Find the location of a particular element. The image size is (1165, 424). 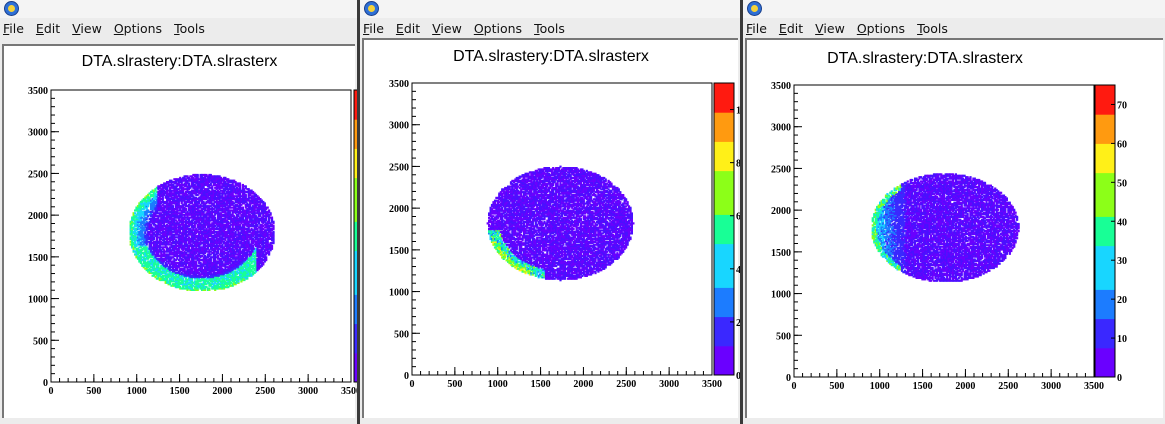

y-tick-label: 3000 is located at coordinates (399, 126).